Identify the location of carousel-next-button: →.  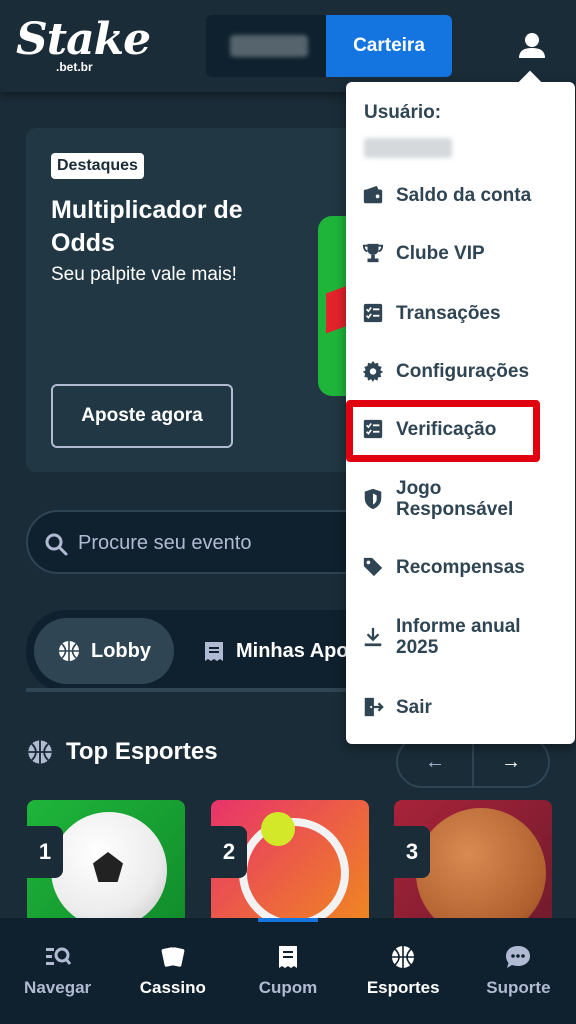
(510, 762).